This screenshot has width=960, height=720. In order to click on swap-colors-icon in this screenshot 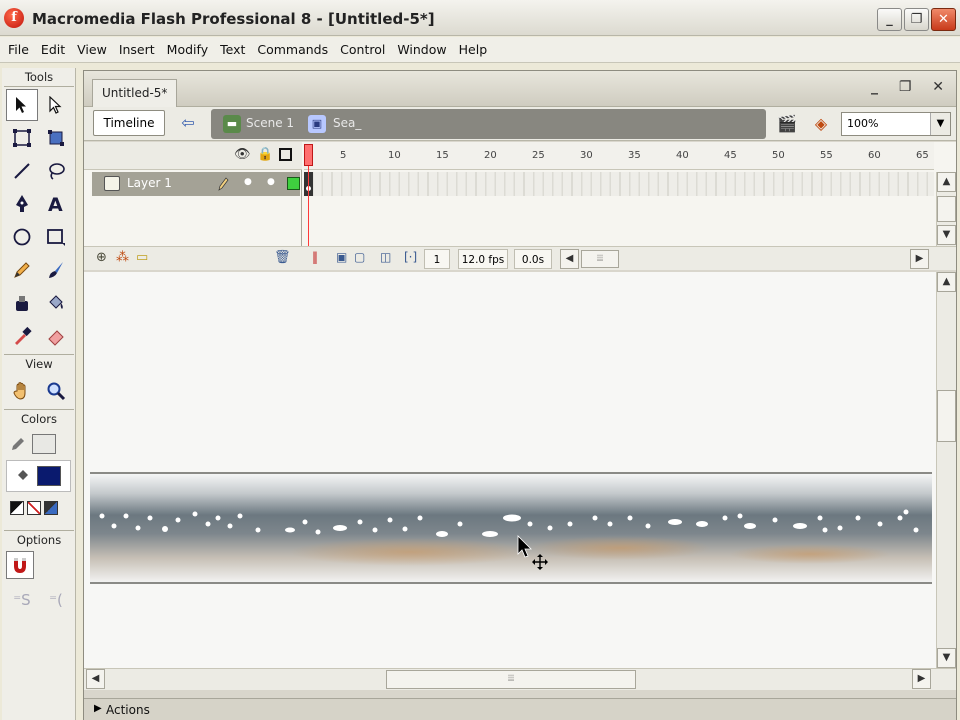, I will do `click(51, 508)`.